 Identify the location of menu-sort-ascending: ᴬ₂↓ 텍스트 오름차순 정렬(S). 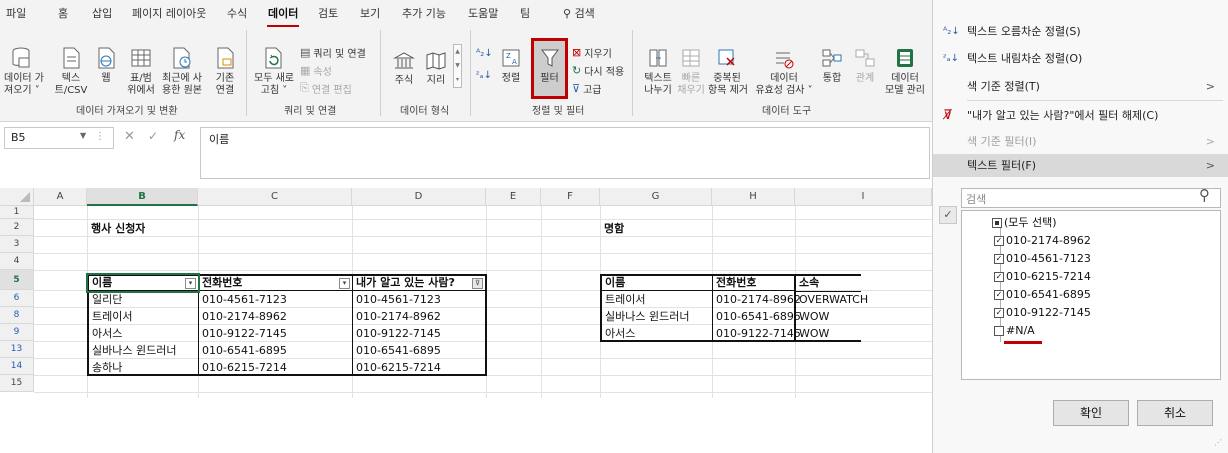
(1080, 31).